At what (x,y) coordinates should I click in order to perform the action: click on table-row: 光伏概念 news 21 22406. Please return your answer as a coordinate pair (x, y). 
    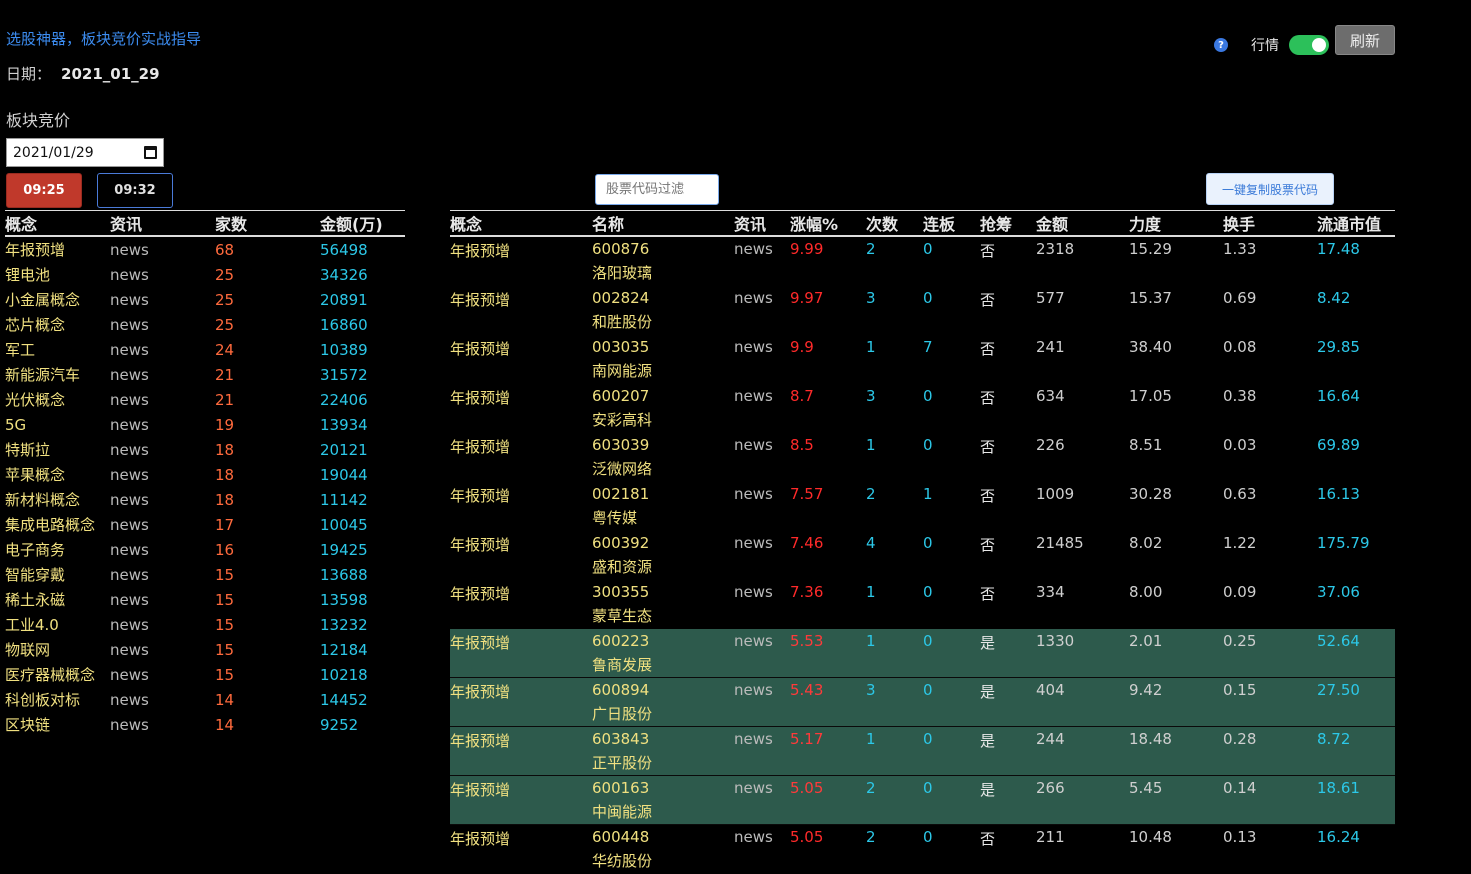
    Looking at the image, I should click on (205, 399).